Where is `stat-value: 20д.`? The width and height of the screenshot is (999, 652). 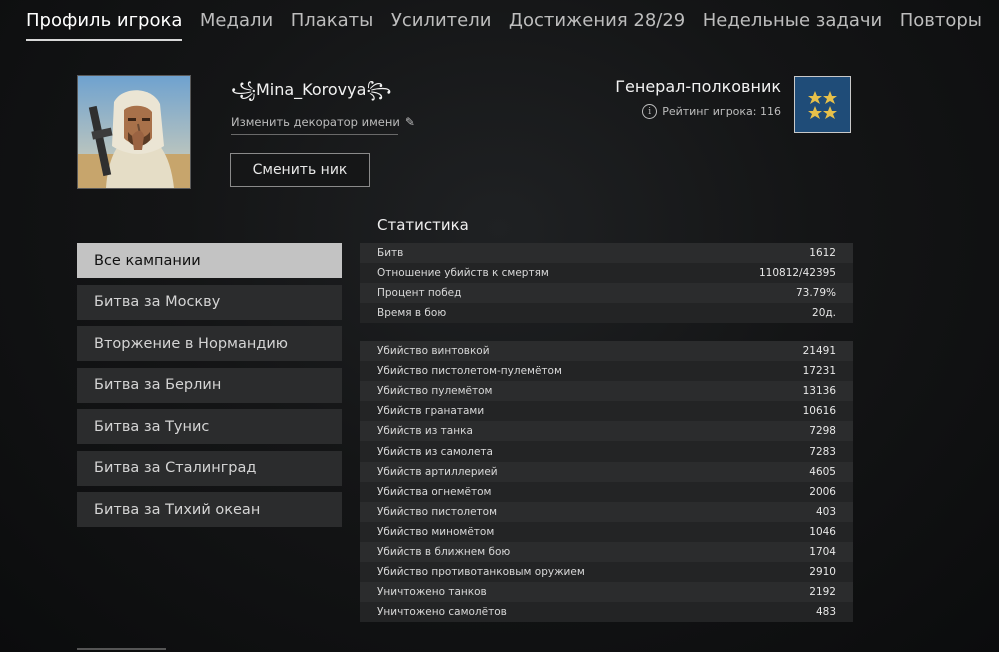 stat-value: 20д. is located at coordinates (824, 313).